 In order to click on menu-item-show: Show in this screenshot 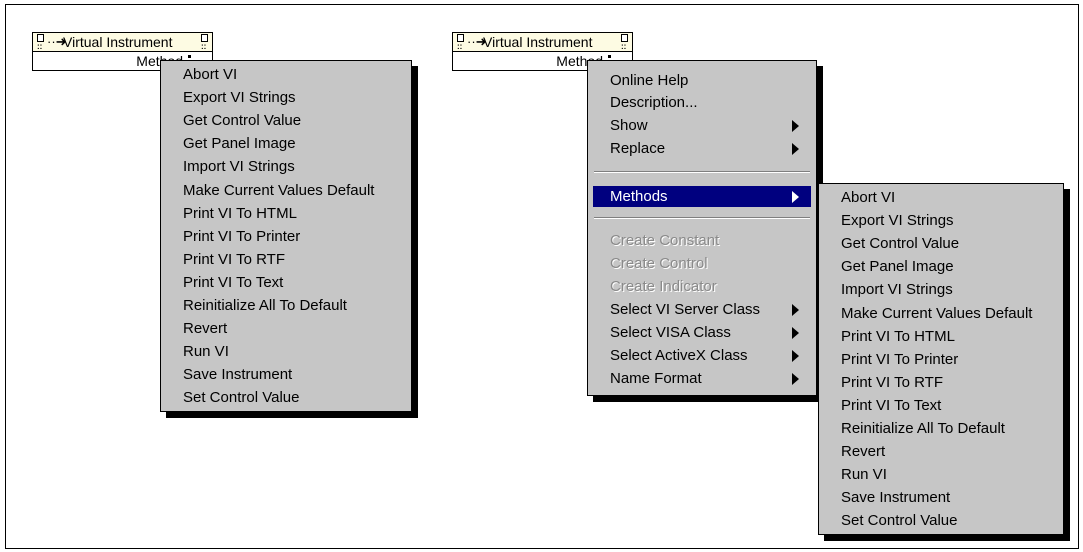, I will do `click(710, 125)`.